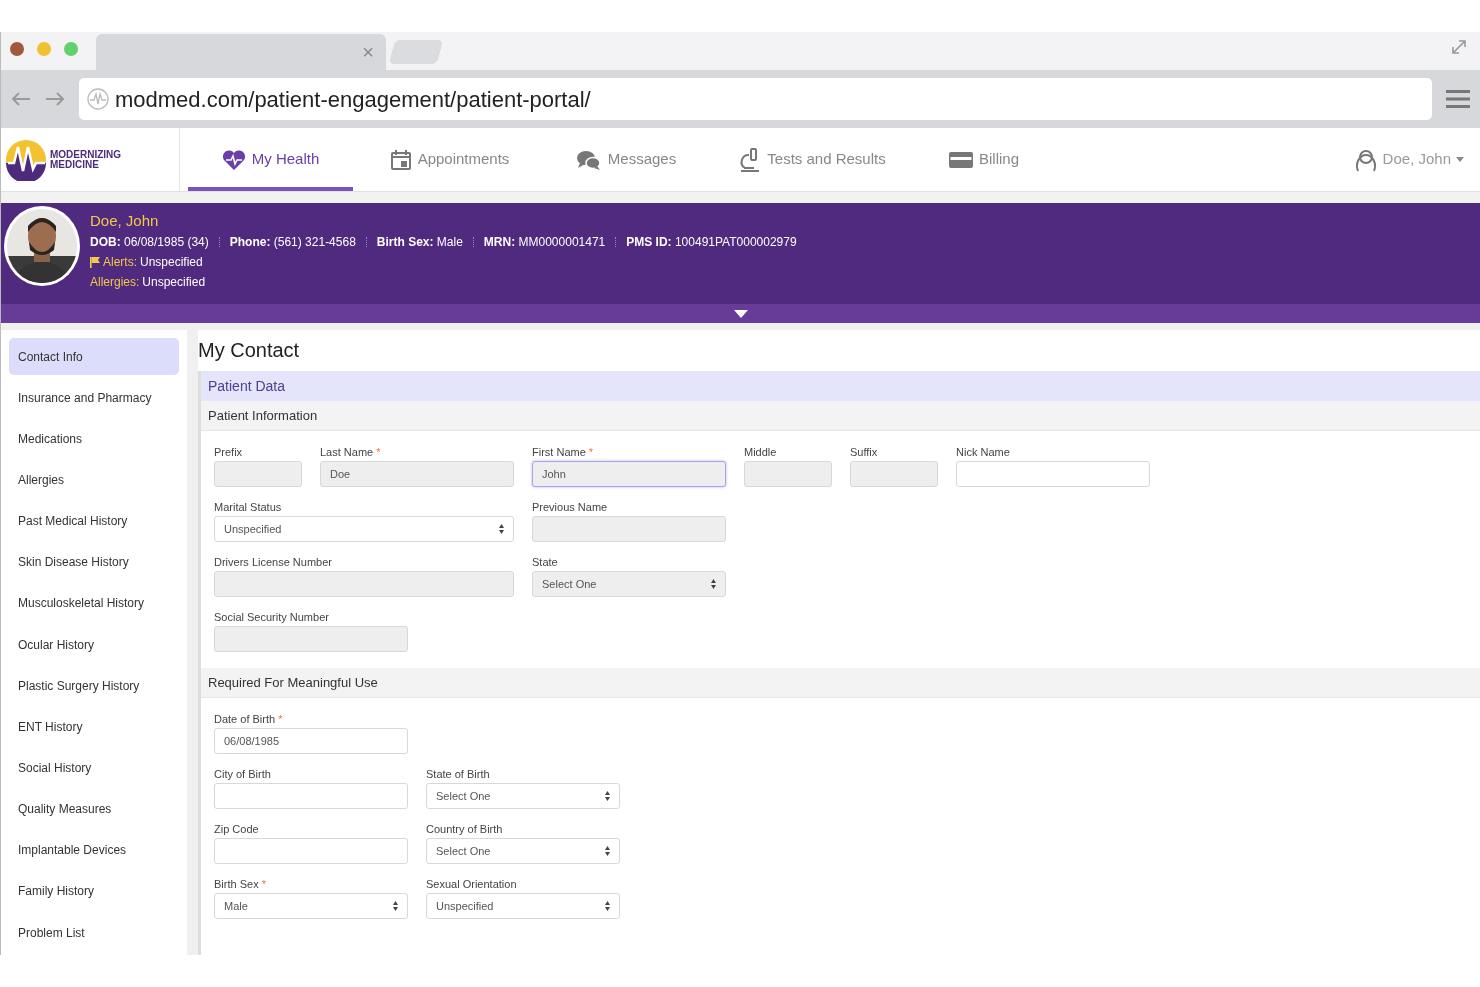 The image size is (1480, 987). I want to click on field-label: Date of Birth *, so click(249, 719).